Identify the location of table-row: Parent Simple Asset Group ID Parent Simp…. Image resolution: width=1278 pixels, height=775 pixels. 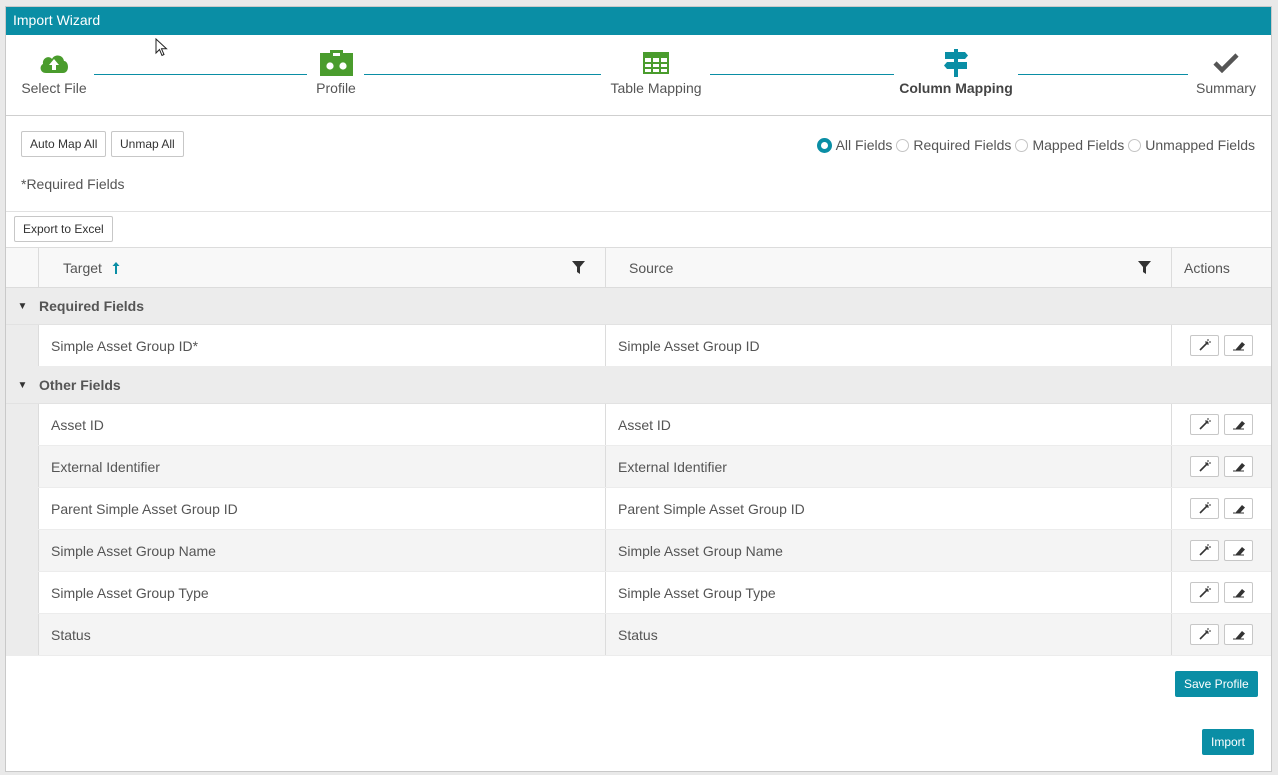
(638, 509).